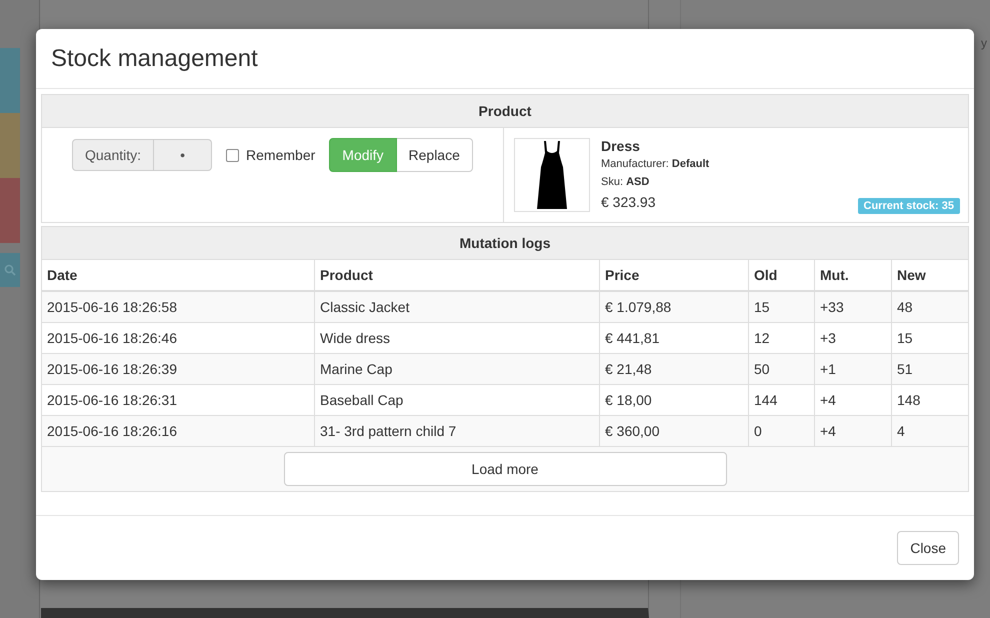 The image size is (990, 618). Describe the element at coordinates (183, 155) in the screenshot. I see `quantity-field: •` at that location.